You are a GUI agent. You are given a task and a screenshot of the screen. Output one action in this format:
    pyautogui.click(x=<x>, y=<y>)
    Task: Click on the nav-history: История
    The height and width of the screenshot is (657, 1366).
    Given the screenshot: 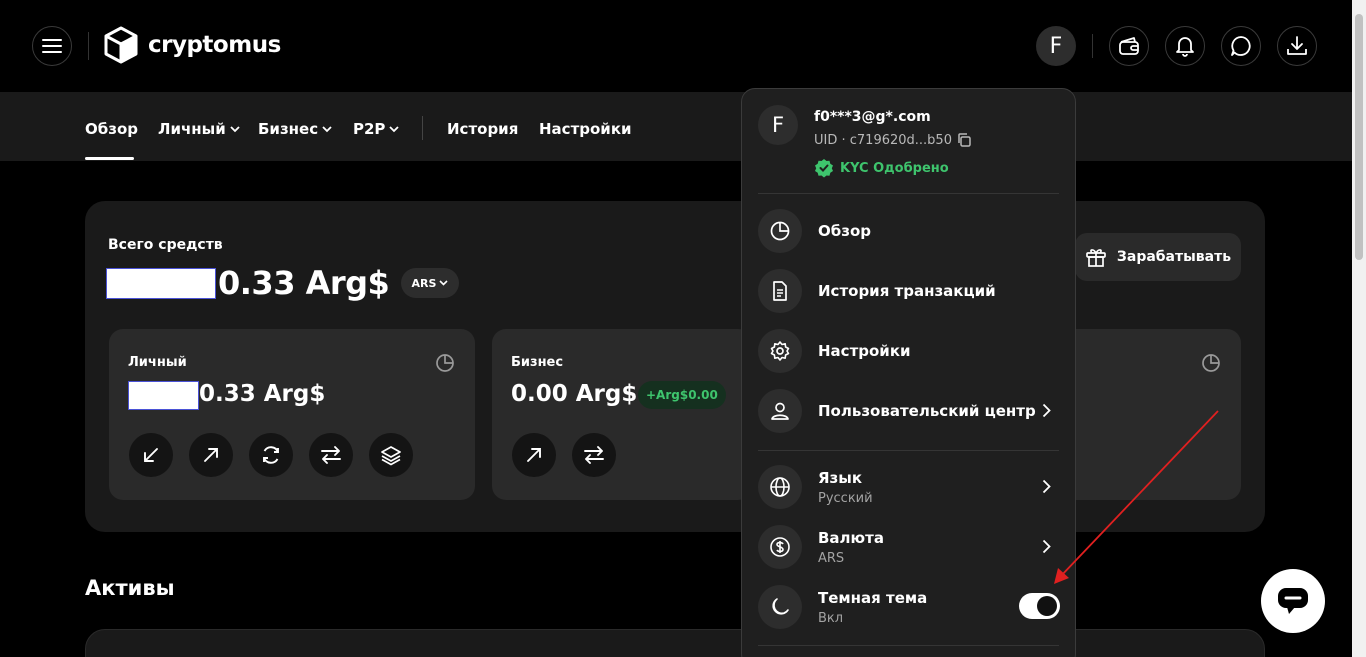 What is the action you would take?
    pyautogui.click(x=482, y=129)
    